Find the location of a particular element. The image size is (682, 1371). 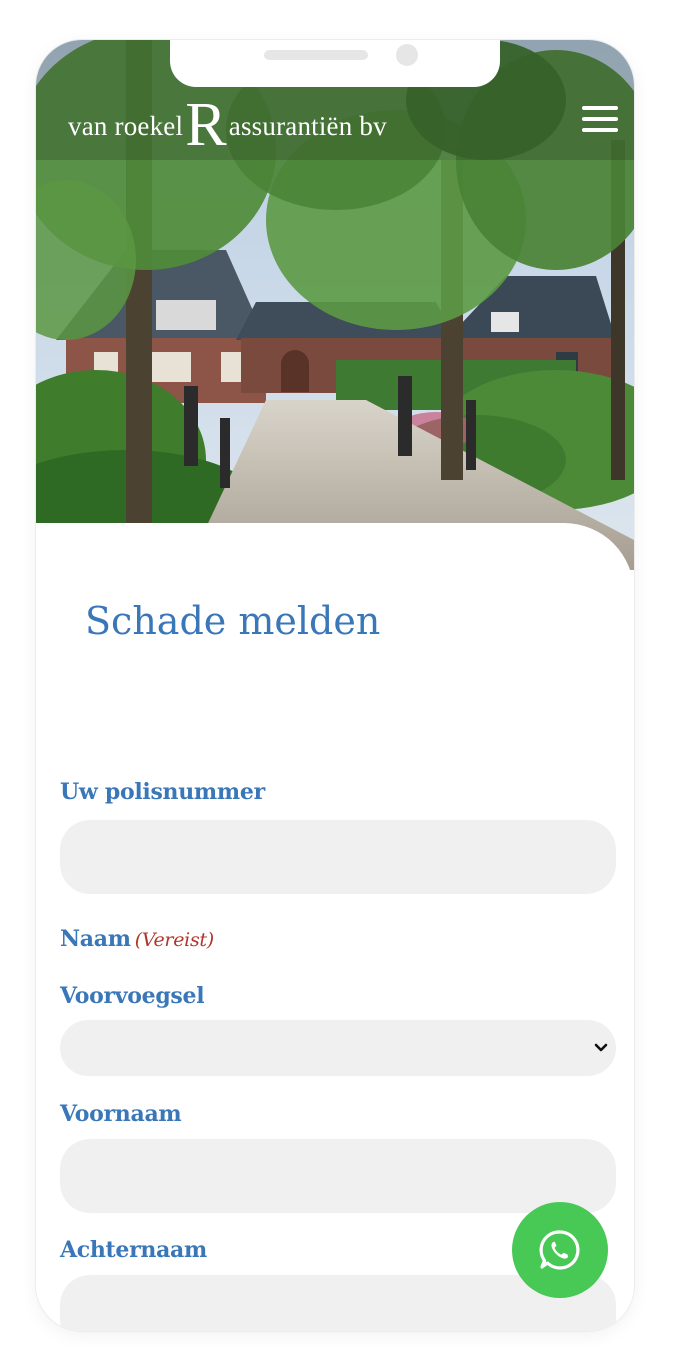

whatsapp-button is located at coordinates (560, 1250).